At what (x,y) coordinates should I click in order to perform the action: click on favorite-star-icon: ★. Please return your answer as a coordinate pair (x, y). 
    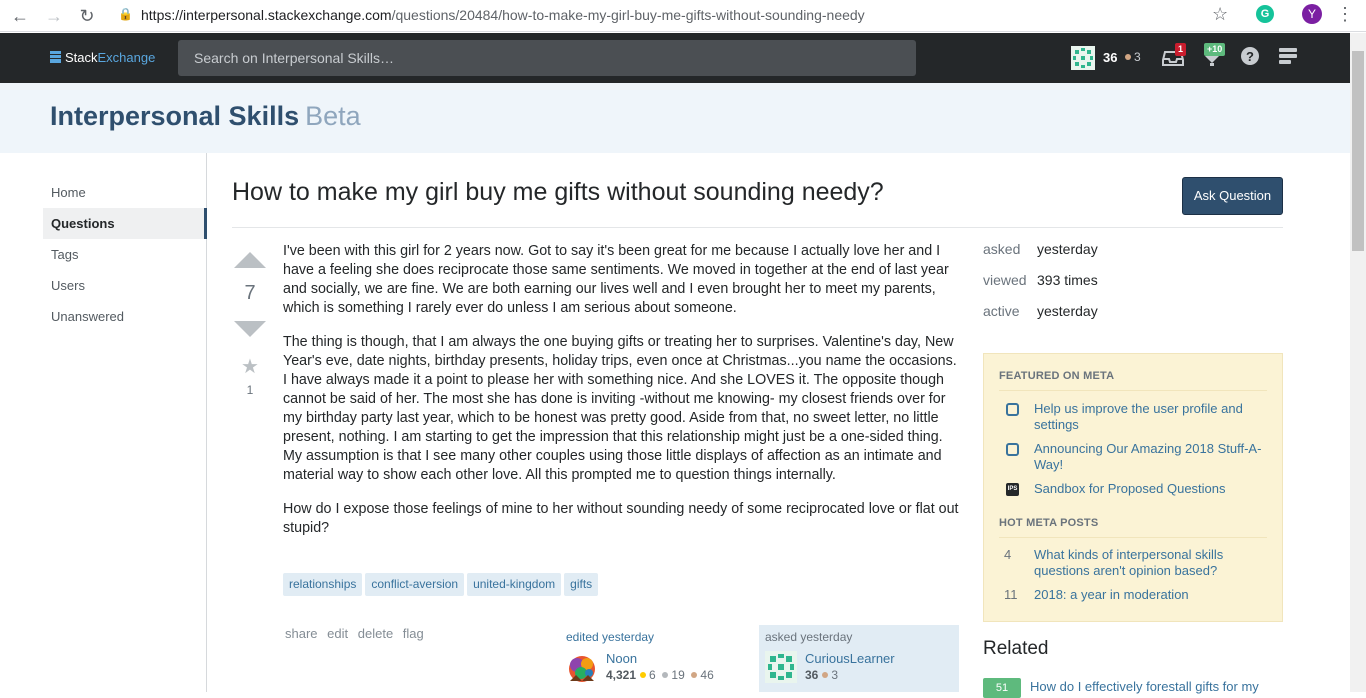
    Looking at the image, I should click on (250, 366).